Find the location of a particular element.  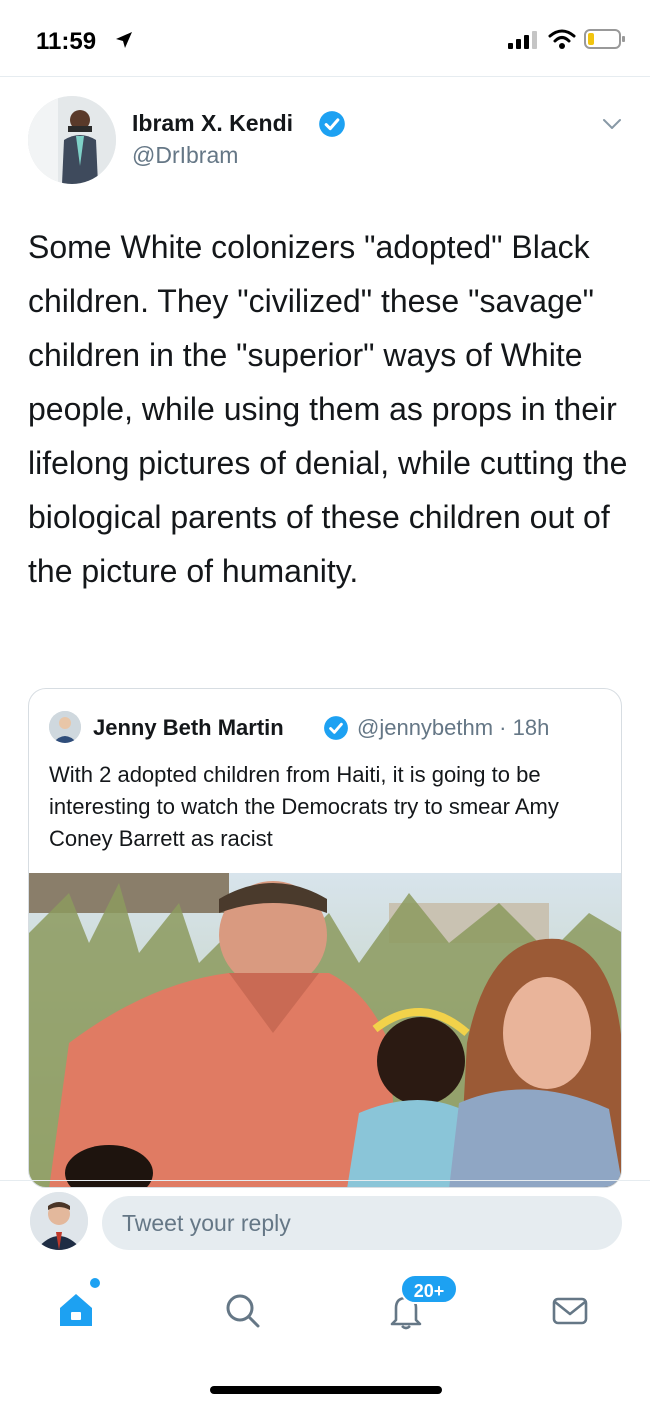

quoted-author-avatar is located at coordinates (65, 727).